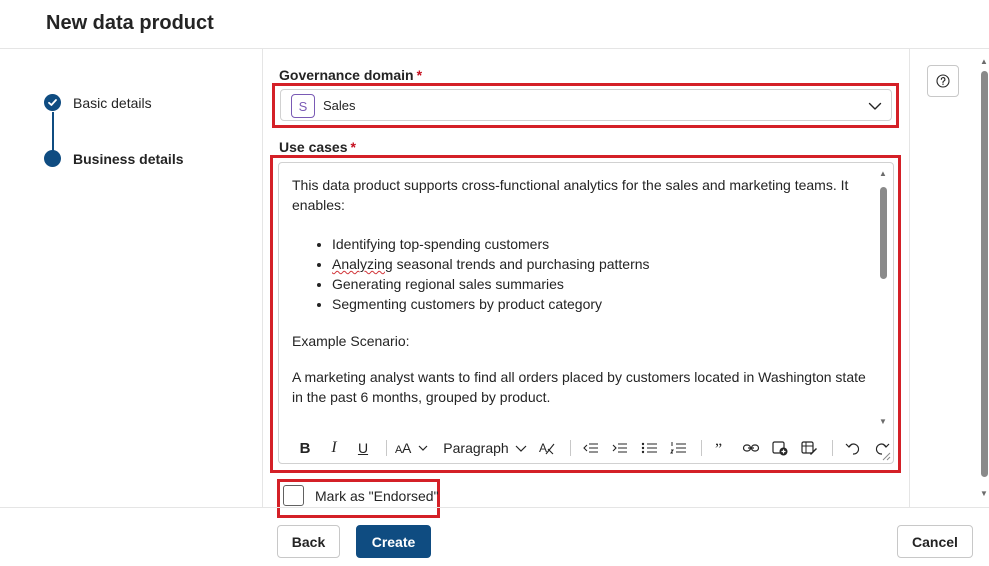 This screenshot has height=566, width=989. What do you see at coordinates (949, 278) in the screenshot?
I see `help-panel: ▲ ▼` at bounding box center [949, 278].